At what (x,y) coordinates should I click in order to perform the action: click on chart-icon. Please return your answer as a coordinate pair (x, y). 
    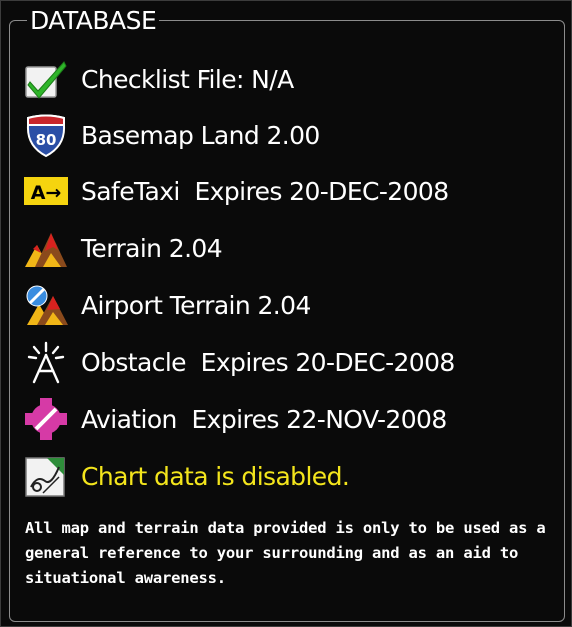
    Looking at the image, I should click on (46, 476).